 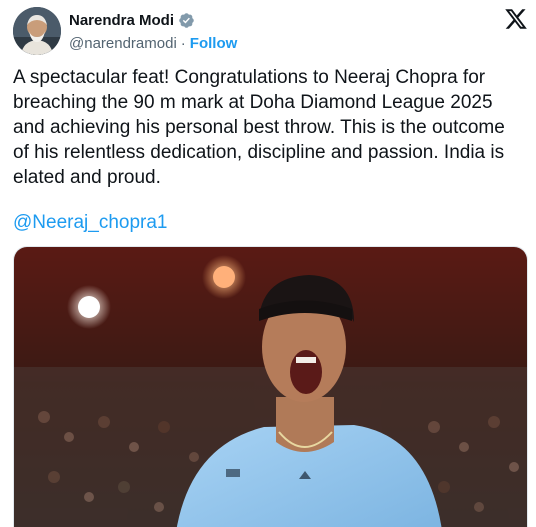 I want to click on author-name: Narendra Modi, so click(x=121, y=20).